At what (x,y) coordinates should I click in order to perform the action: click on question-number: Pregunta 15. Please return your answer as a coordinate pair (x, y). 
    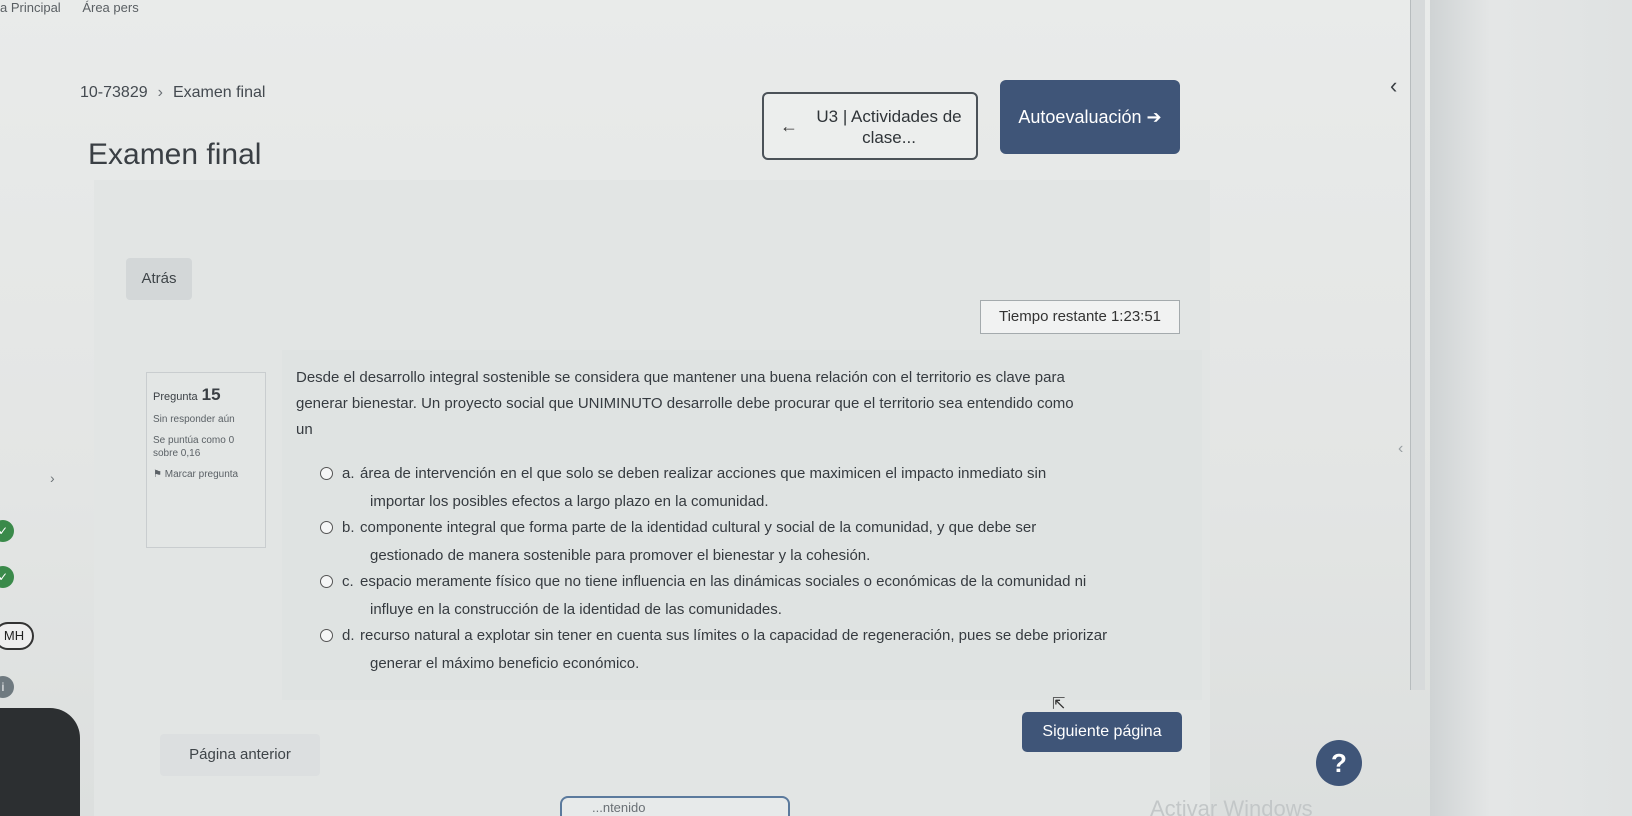
    Looking at the image, I should click on (206, 395).